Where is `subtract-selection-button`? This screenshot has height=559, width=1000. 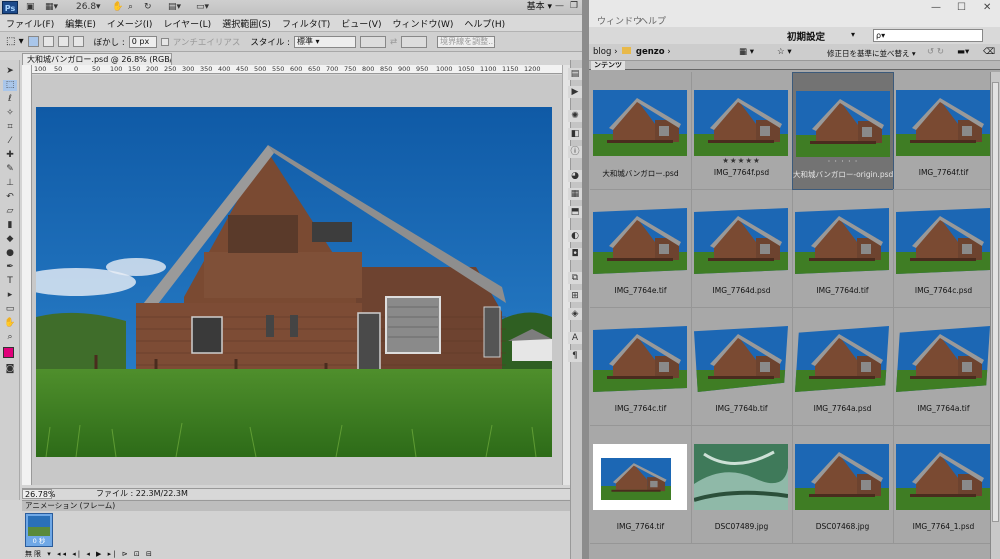
subtract-selection-button is located at coordinates (63, 41).